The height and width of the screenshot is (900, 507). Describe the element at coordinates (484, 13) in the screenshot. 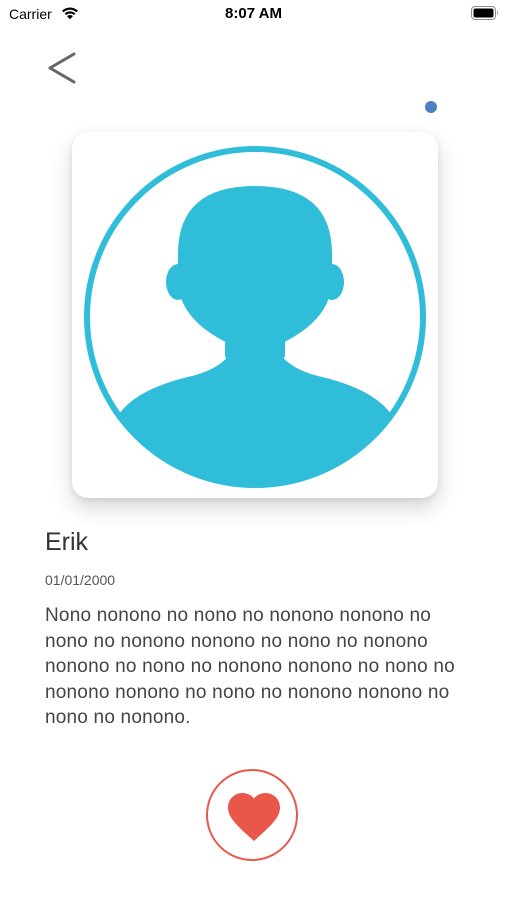

I see `battery-icon` at that location.